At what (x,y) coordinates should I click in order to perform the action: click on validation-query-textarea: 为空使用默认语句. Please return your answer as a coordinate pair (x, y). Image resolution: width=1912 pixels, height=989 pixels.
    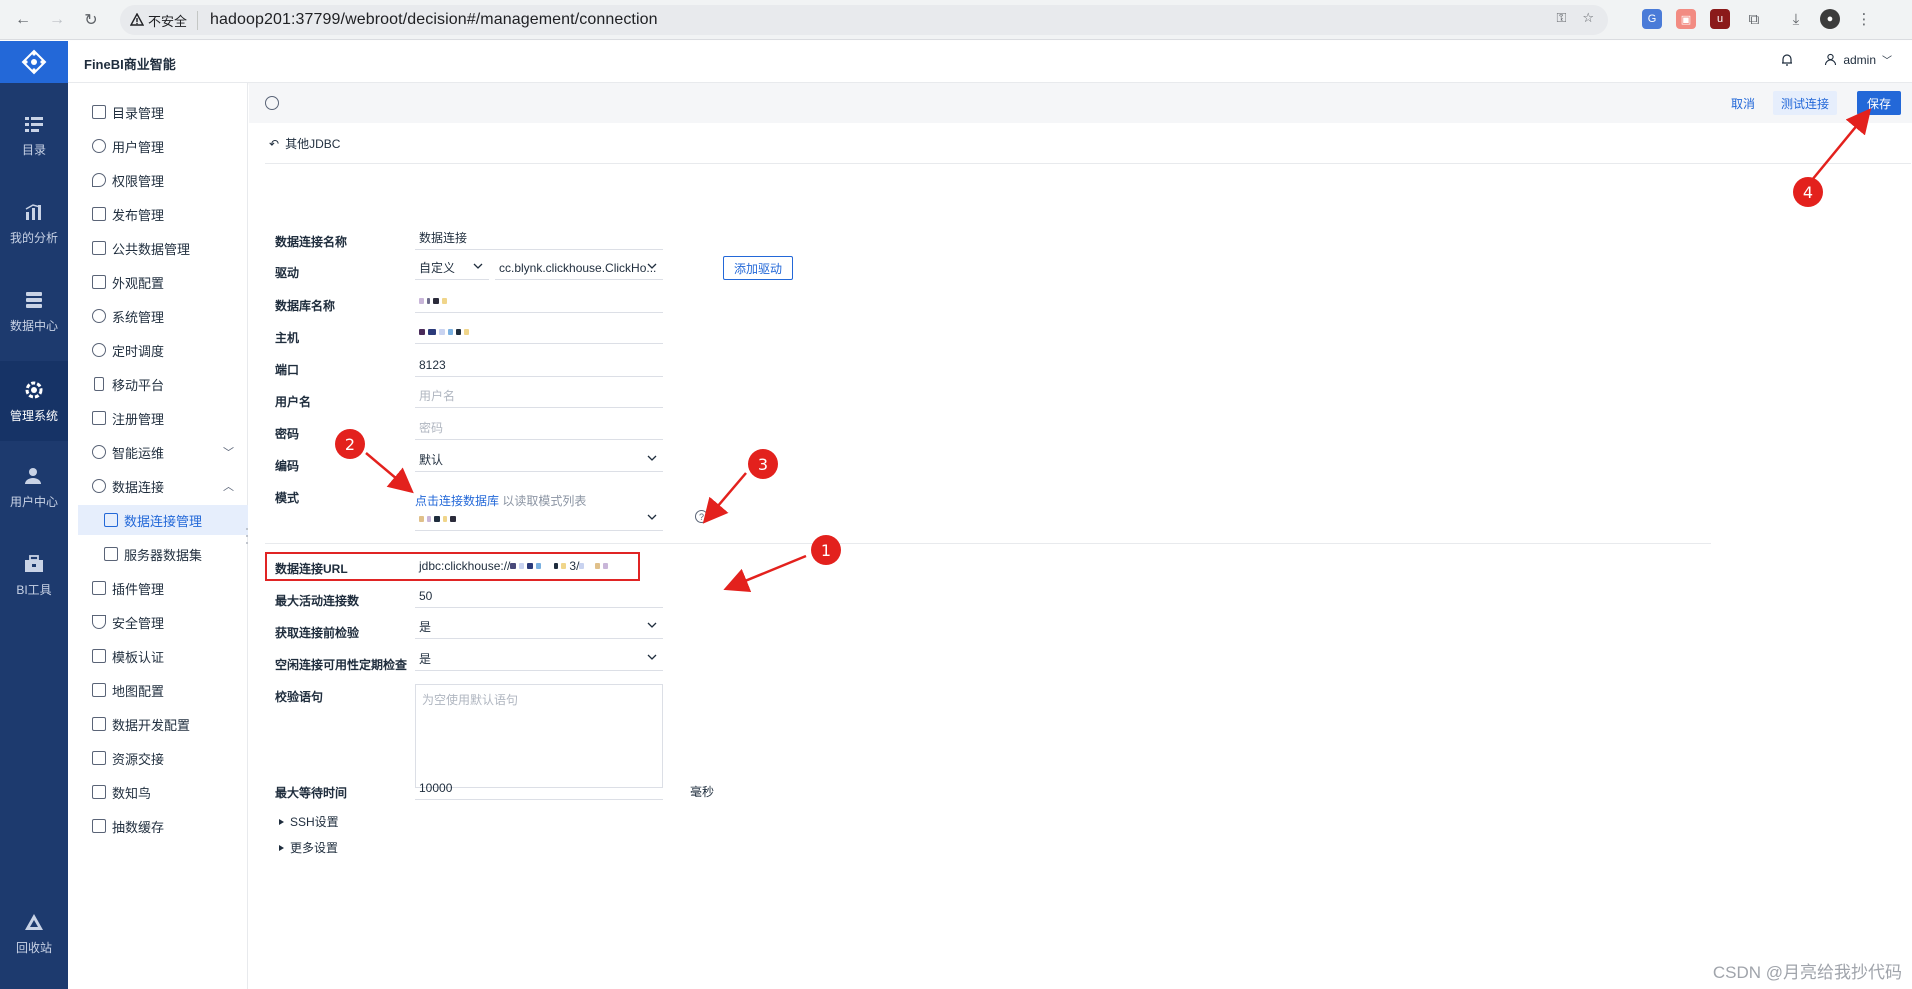
    Looking at the image, I should click on (539, 736).